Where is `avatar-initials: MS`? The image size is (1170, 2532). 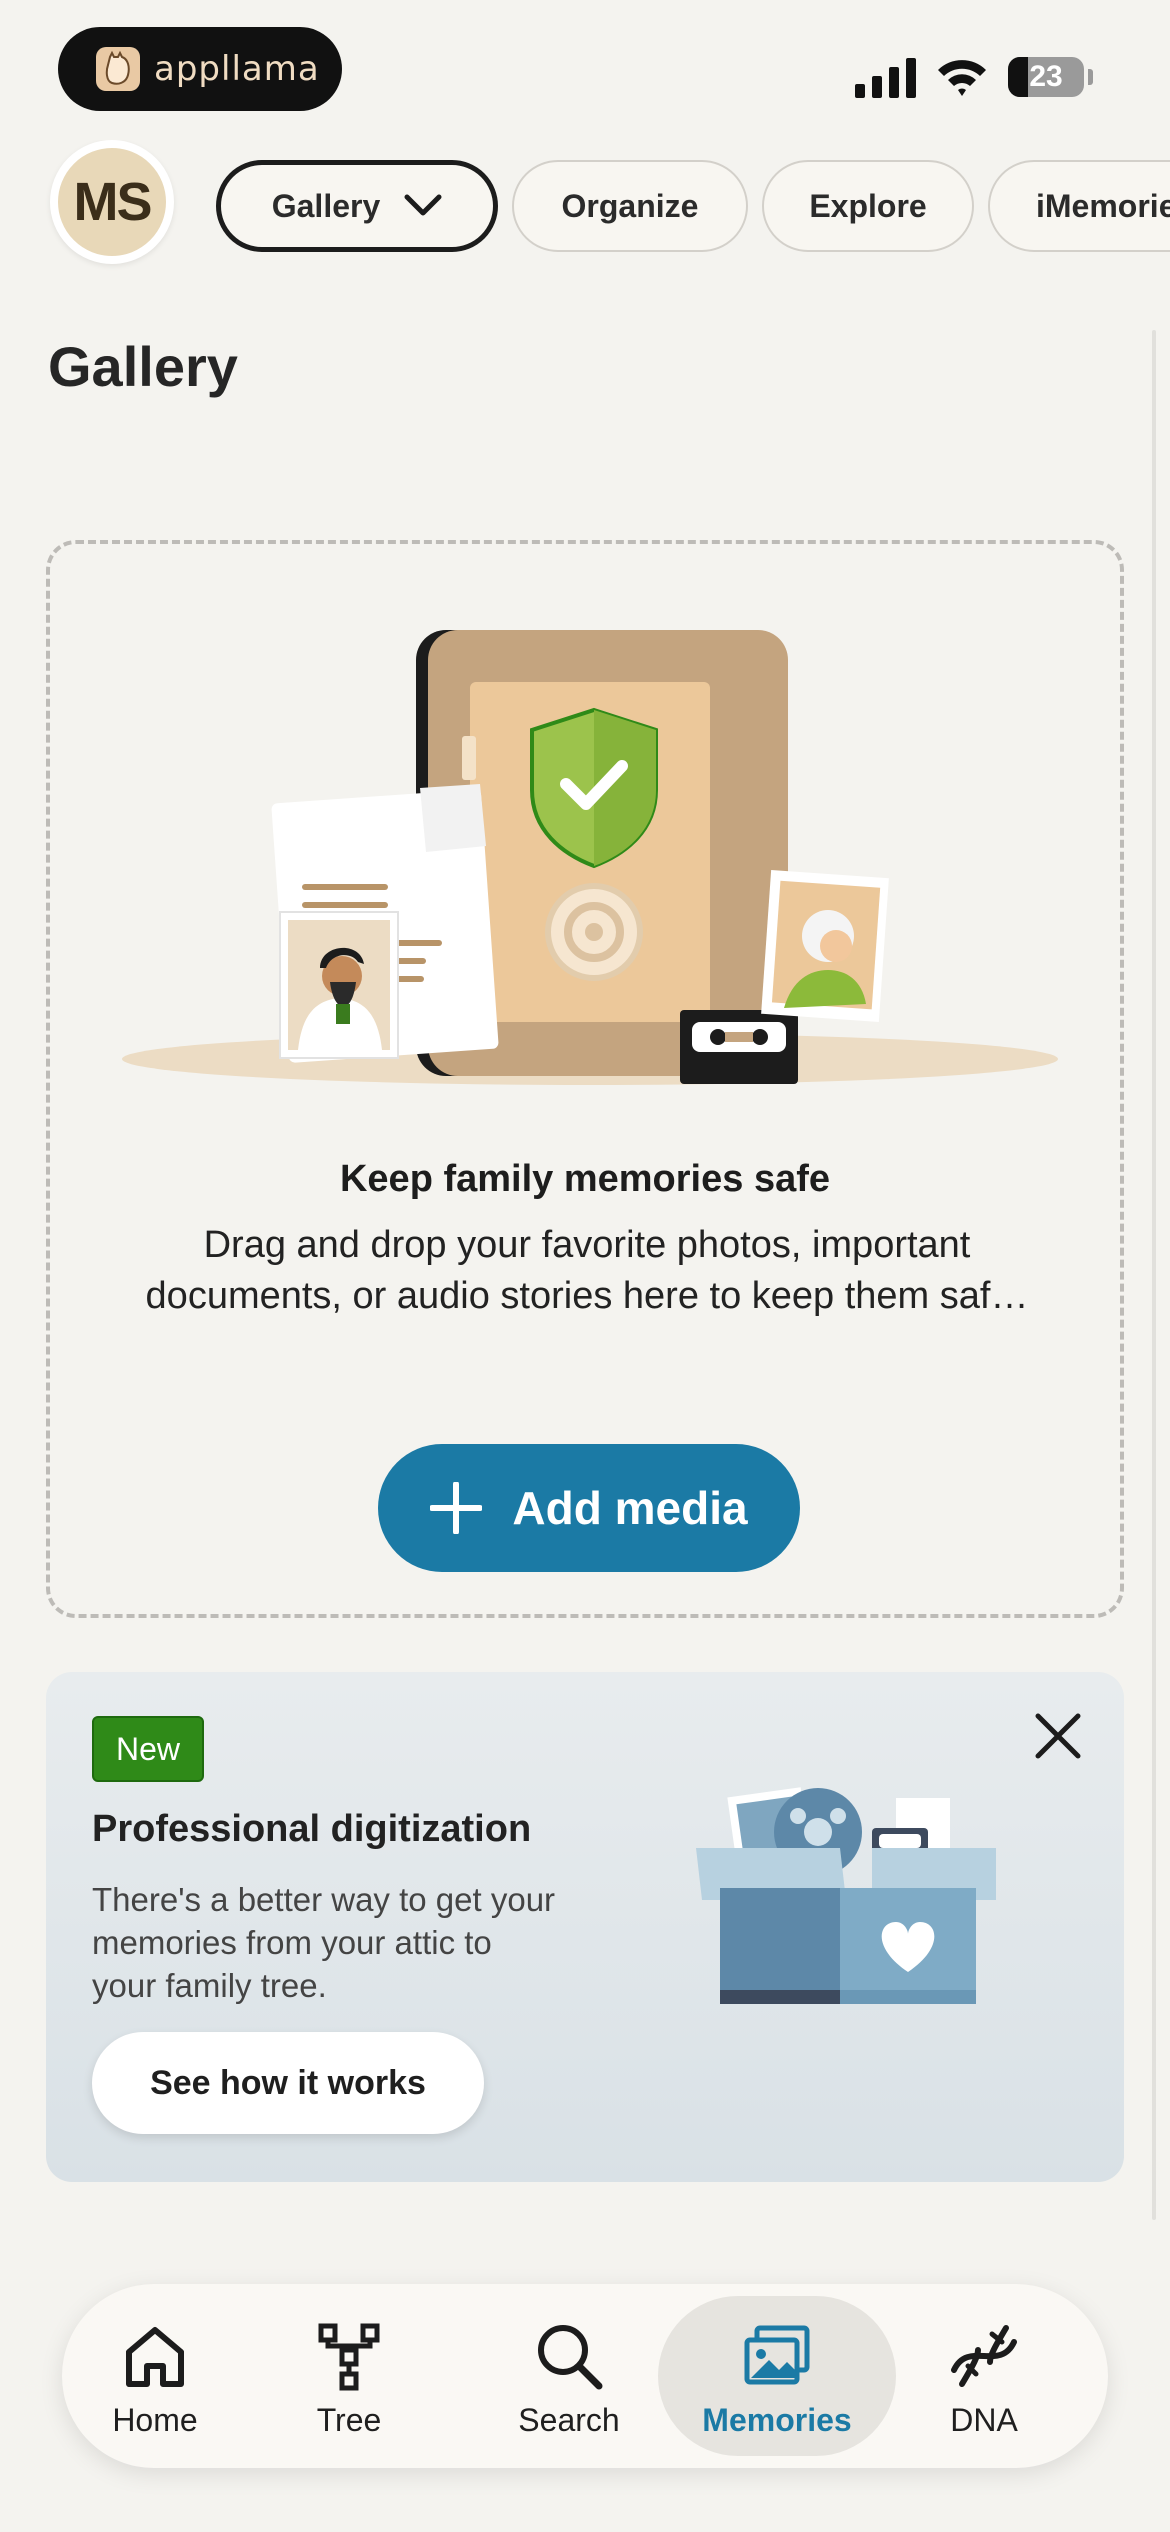
avatar-initials: MS is located at coordinates (113, 202).